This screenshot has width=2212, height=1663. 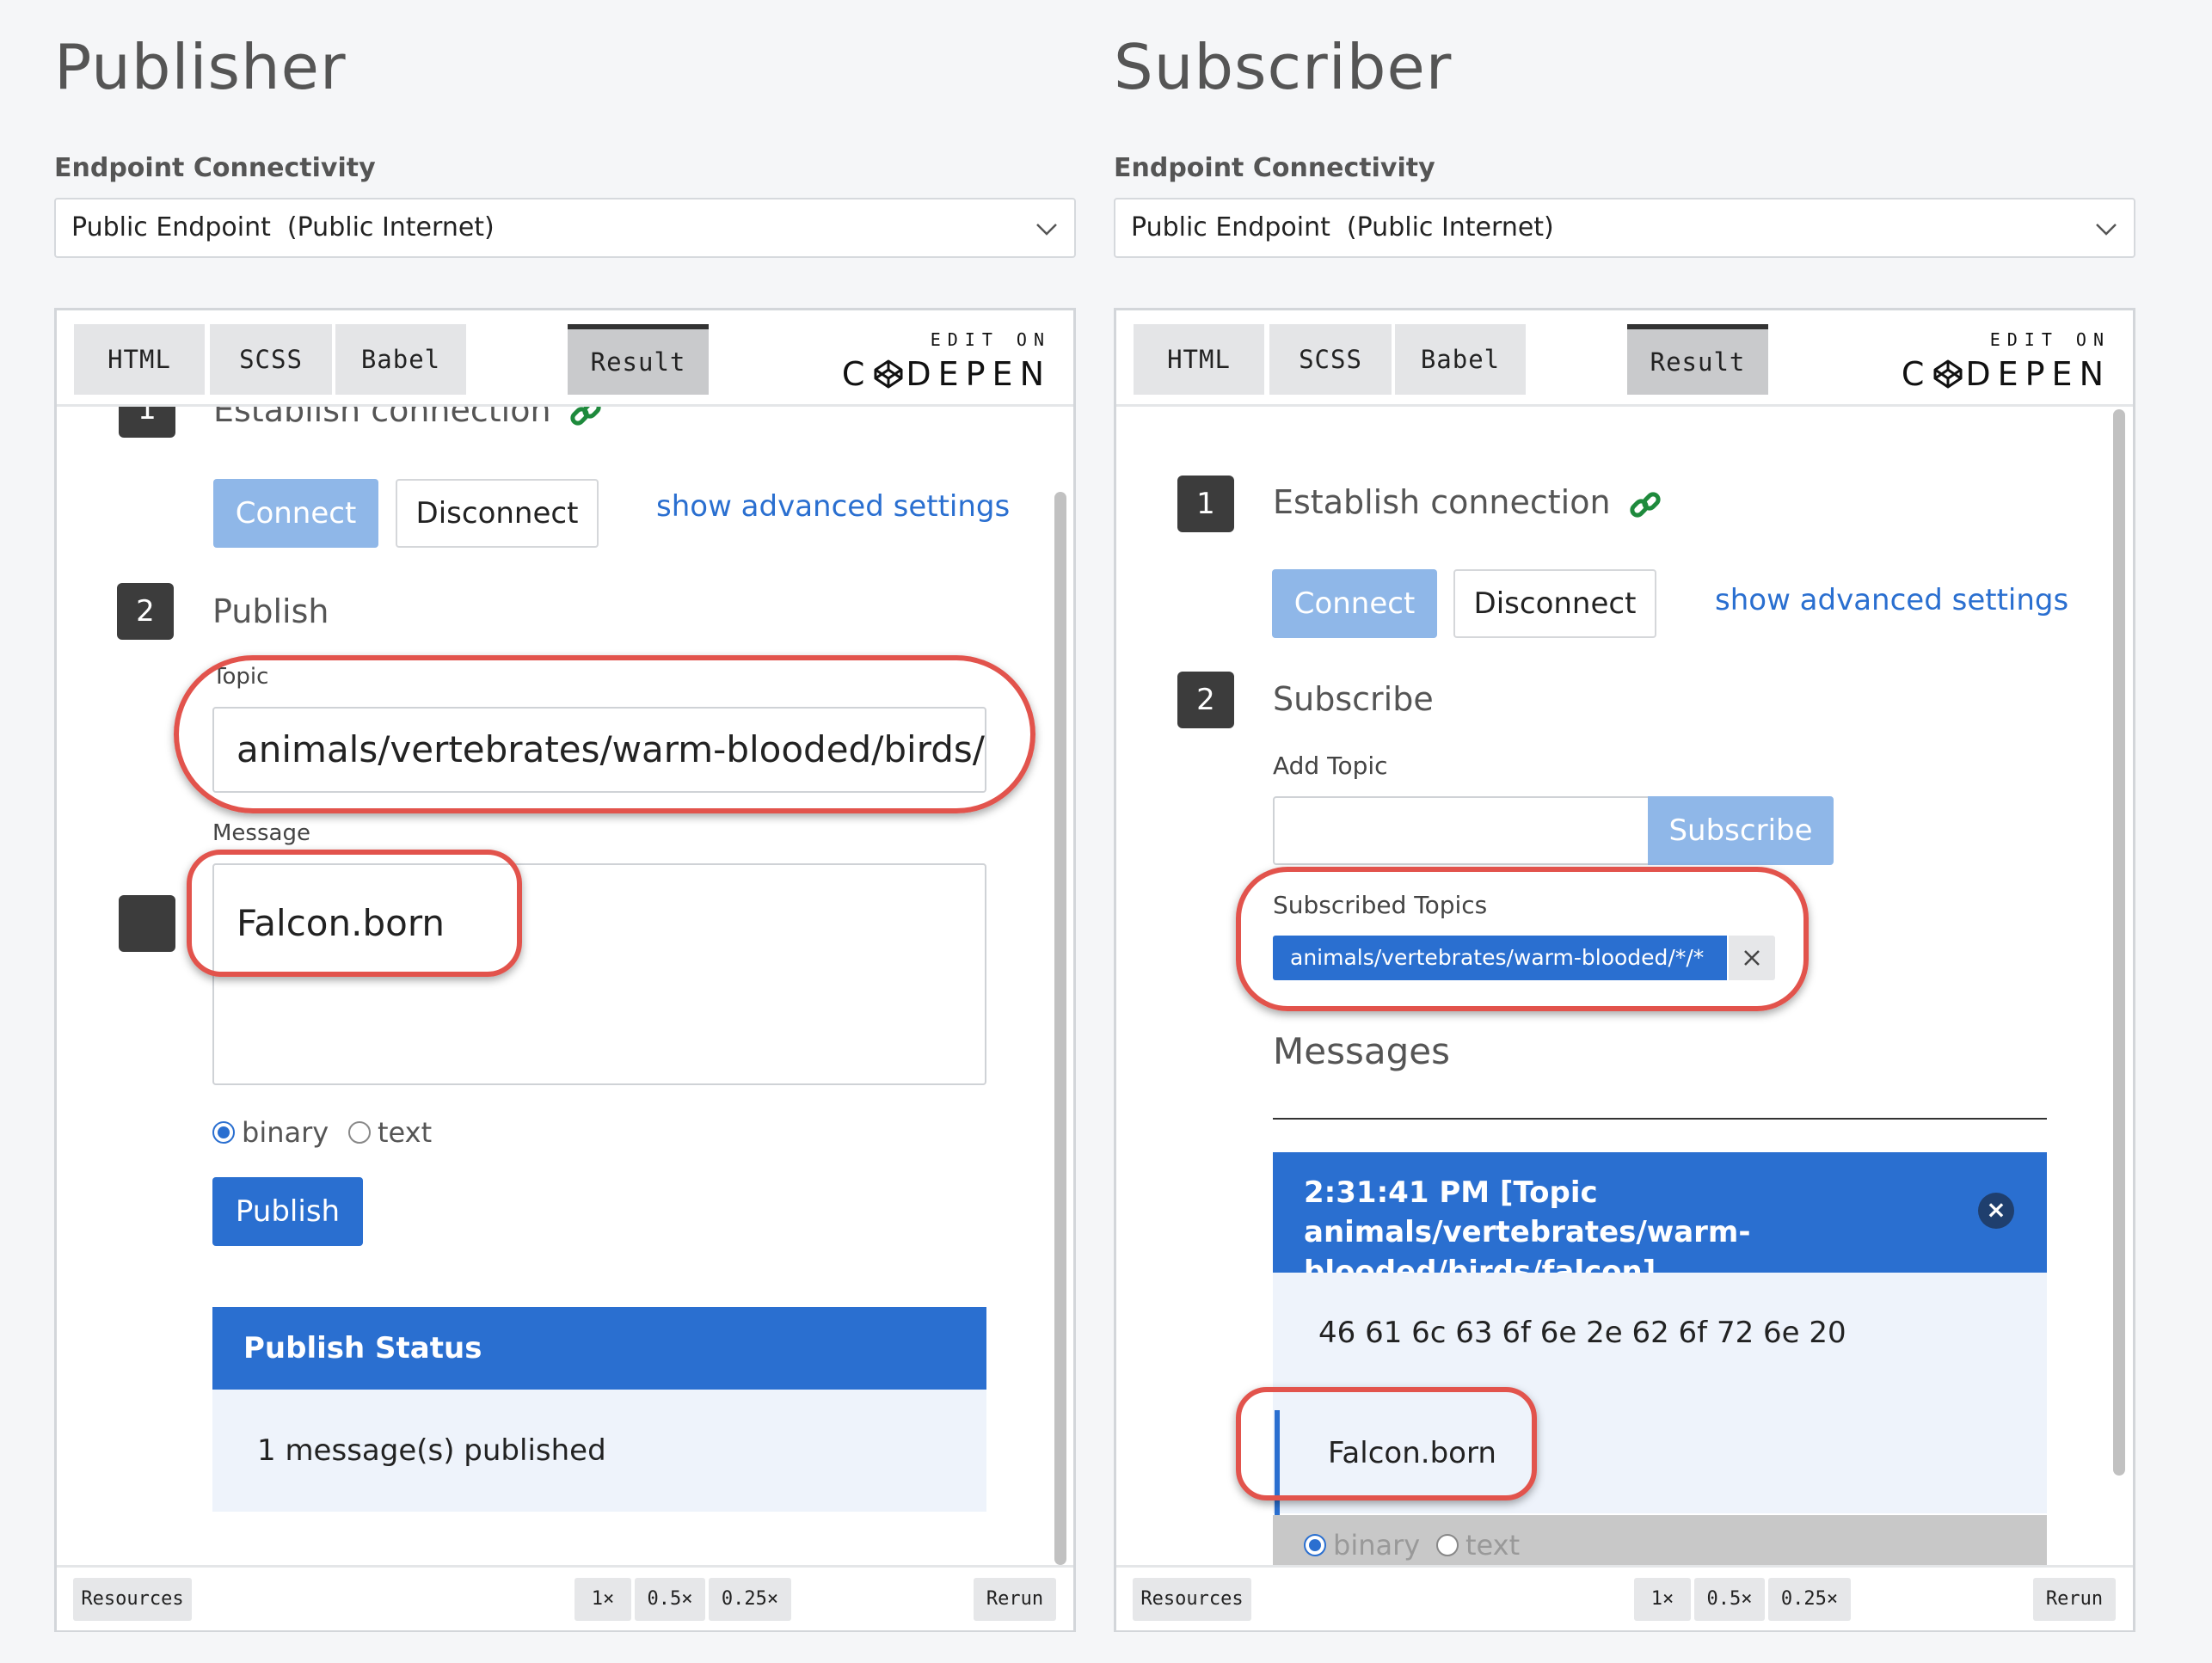 I want to click on publisher-title: Publisher, so click(x=200, y=67).